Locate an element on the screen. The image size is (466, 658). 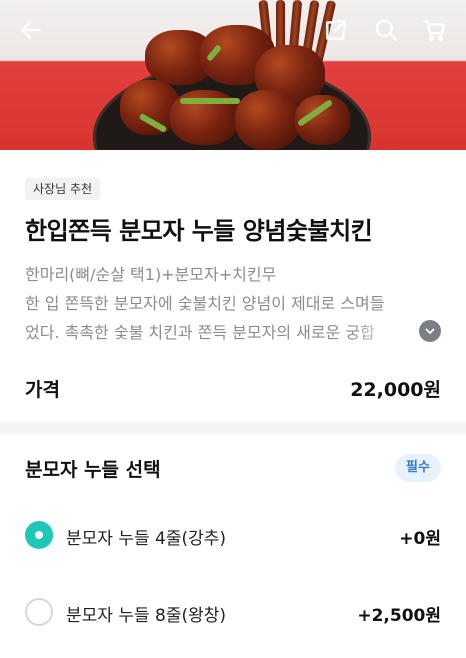
option-item-4-strands: 분모자 누들 4줄(강추) +0원 is located at coordinates (233, 535).